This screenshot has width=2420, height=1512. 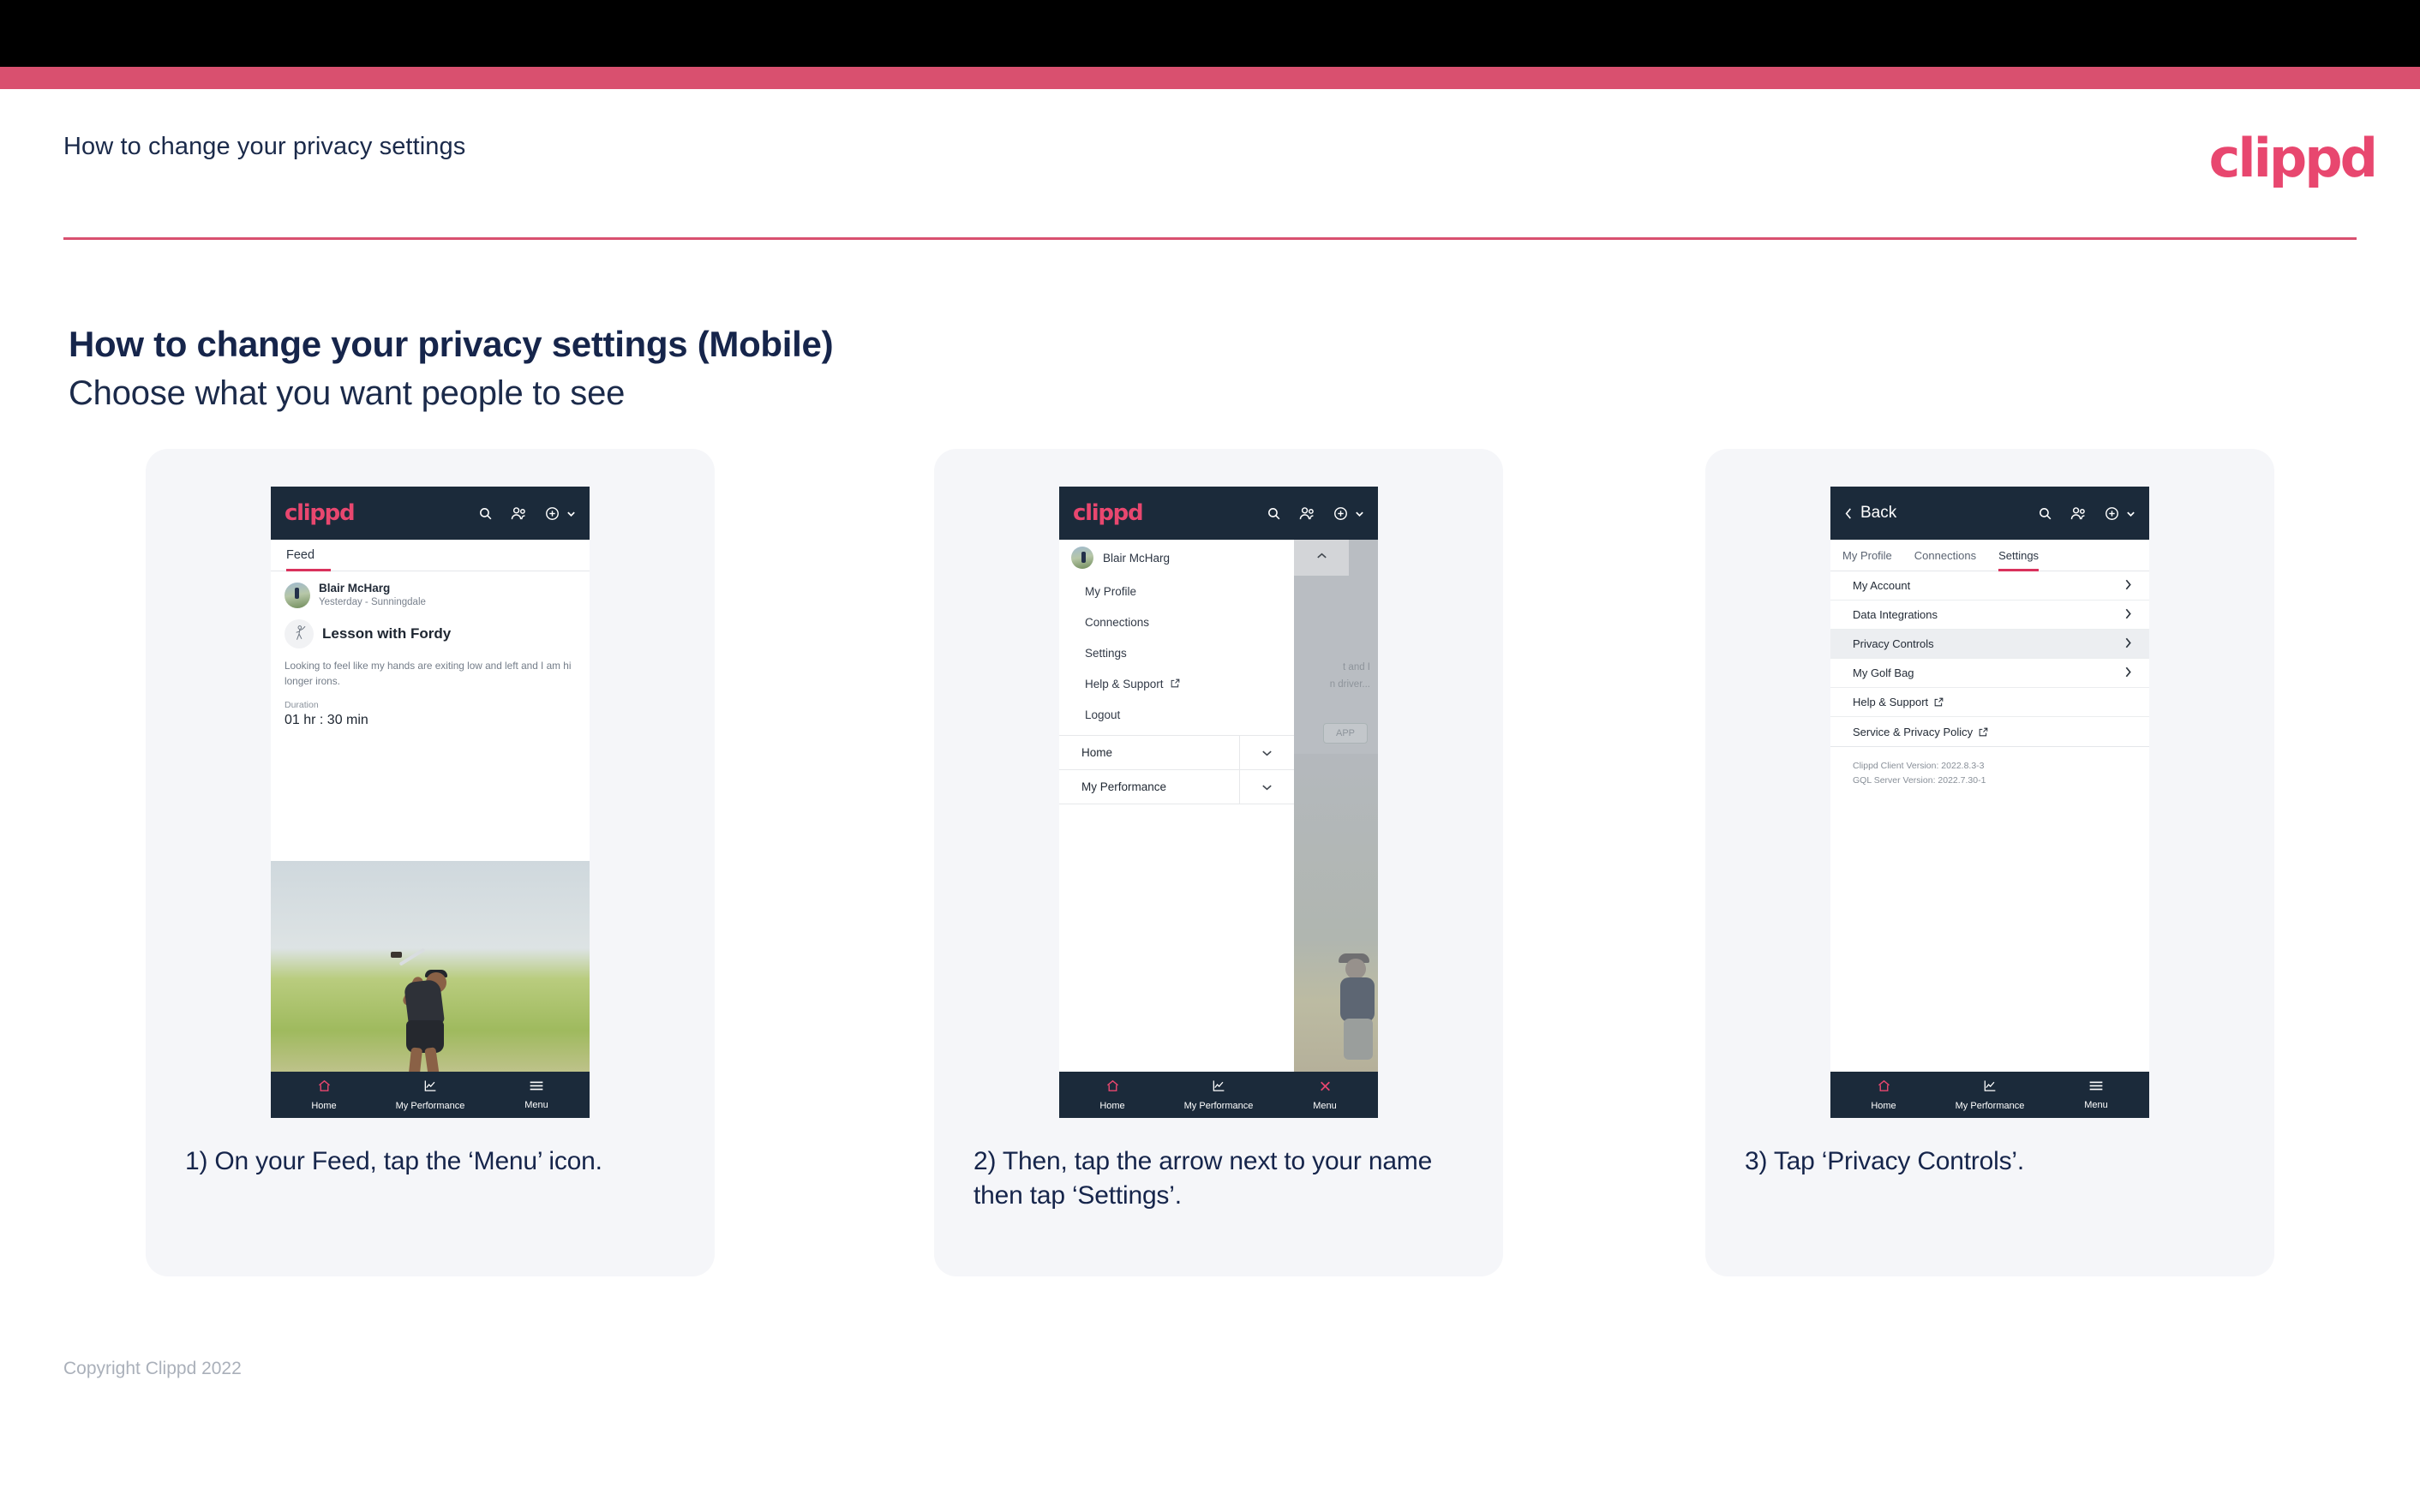 What do you see at coordinates (1989, 586) in the screenshot?
I see `settings-row-my-account: My Account` at bounding box center [1989, 586].